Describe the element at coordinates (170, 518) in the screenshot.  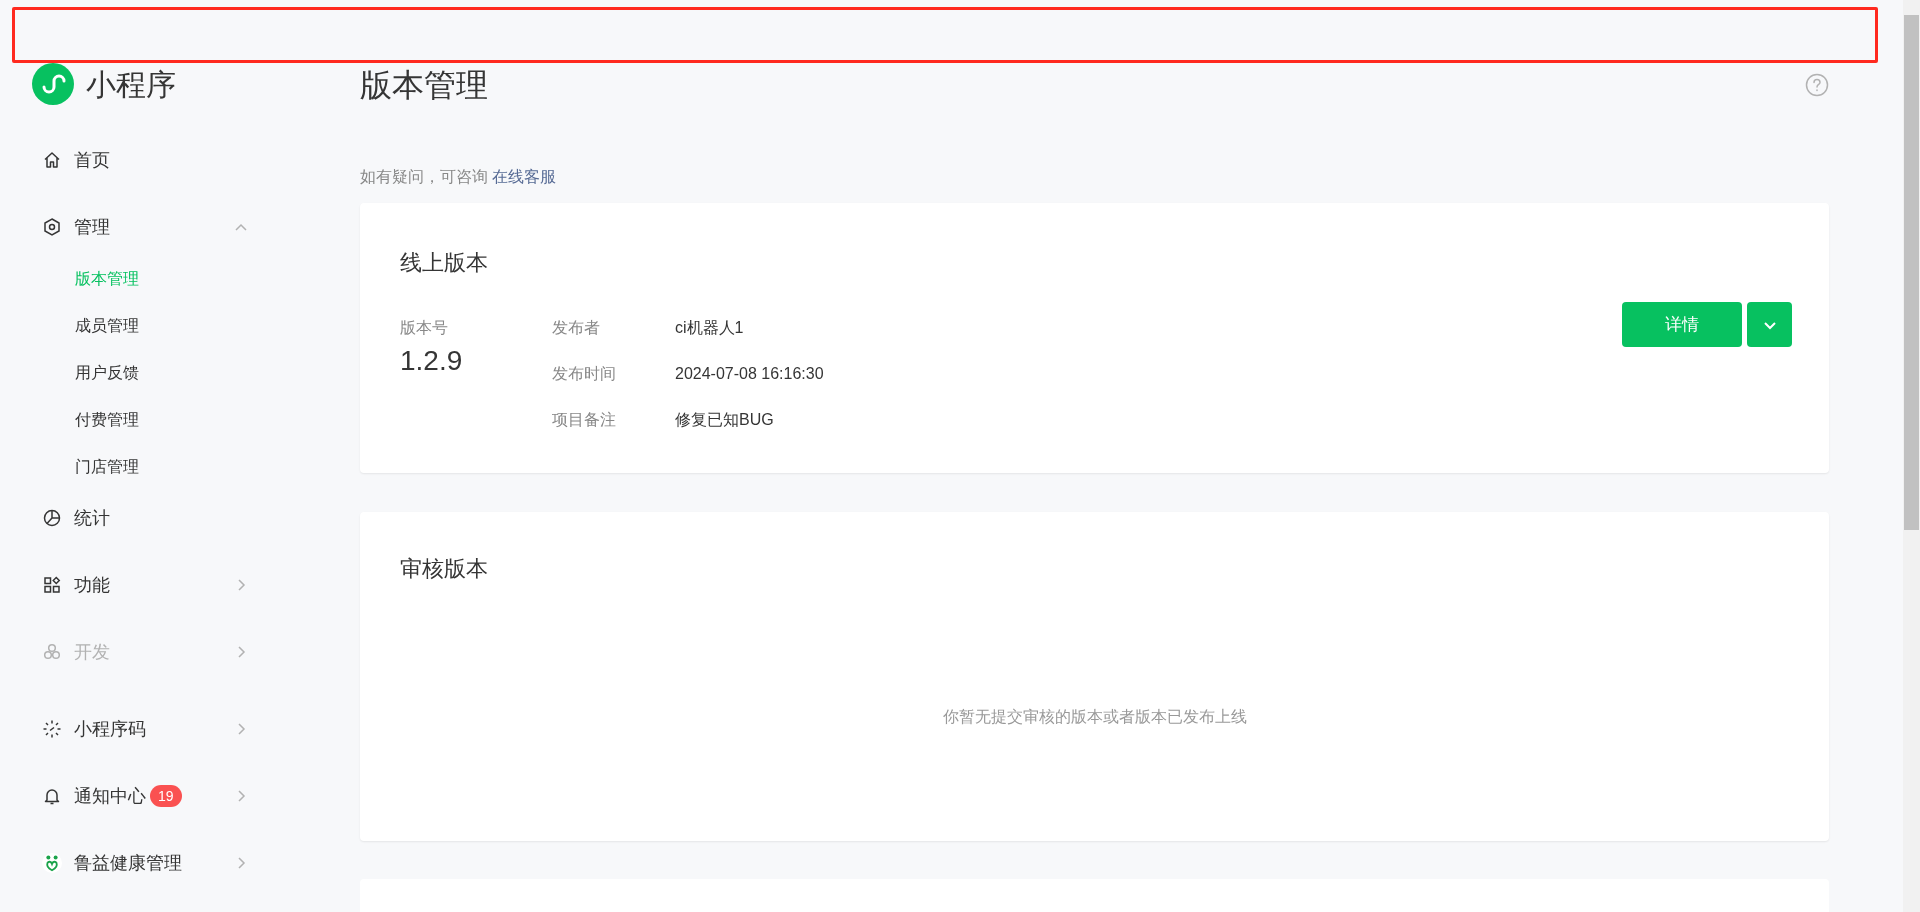
I see `nav-item: 统计` at that location.